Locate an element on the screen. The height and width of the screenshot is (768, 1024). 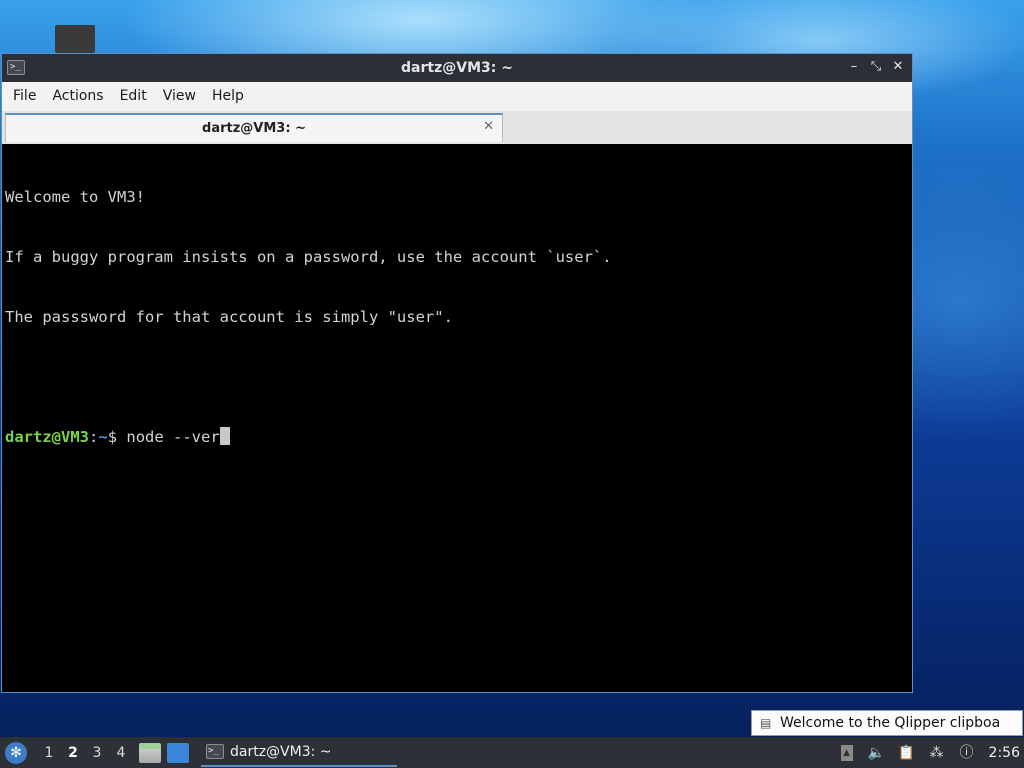
terminal-line: Welcome to VM3! is located at coordinates (75, 197).